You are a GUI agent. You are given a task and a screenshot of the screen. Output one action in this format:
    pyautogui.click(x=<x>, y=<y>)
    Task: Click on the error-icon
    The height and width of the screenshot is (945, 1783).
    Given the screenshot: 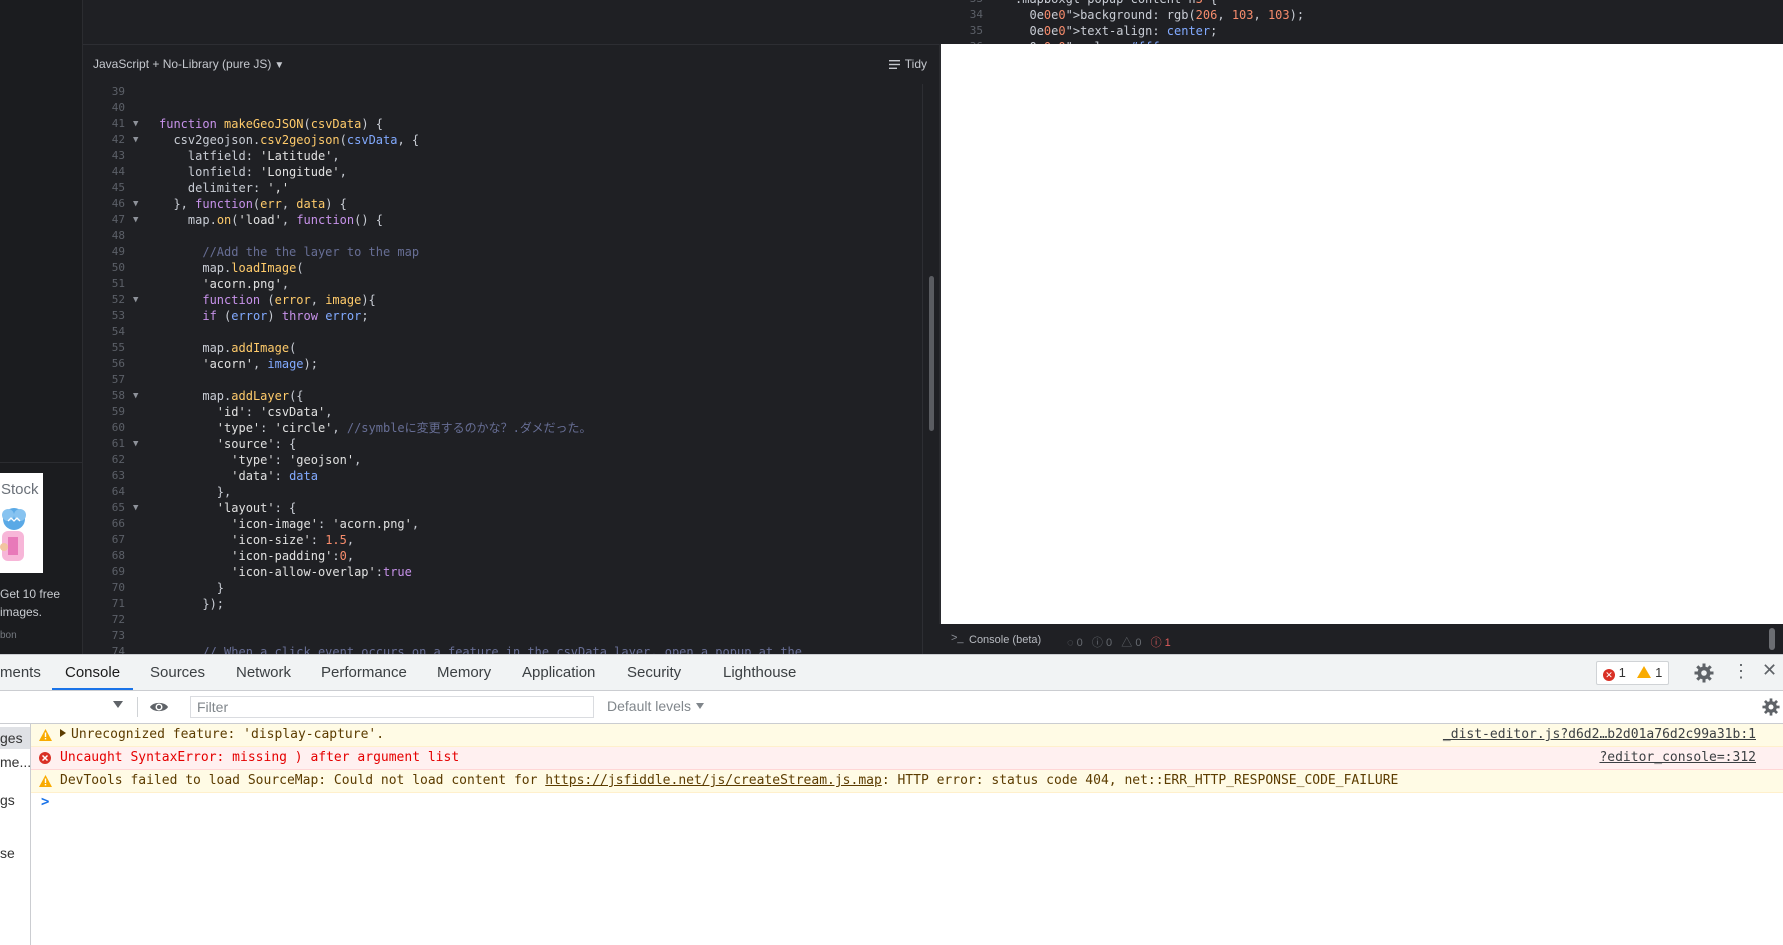 What is the action you would take?
    pyautogui.click(x=45, y=758)
    